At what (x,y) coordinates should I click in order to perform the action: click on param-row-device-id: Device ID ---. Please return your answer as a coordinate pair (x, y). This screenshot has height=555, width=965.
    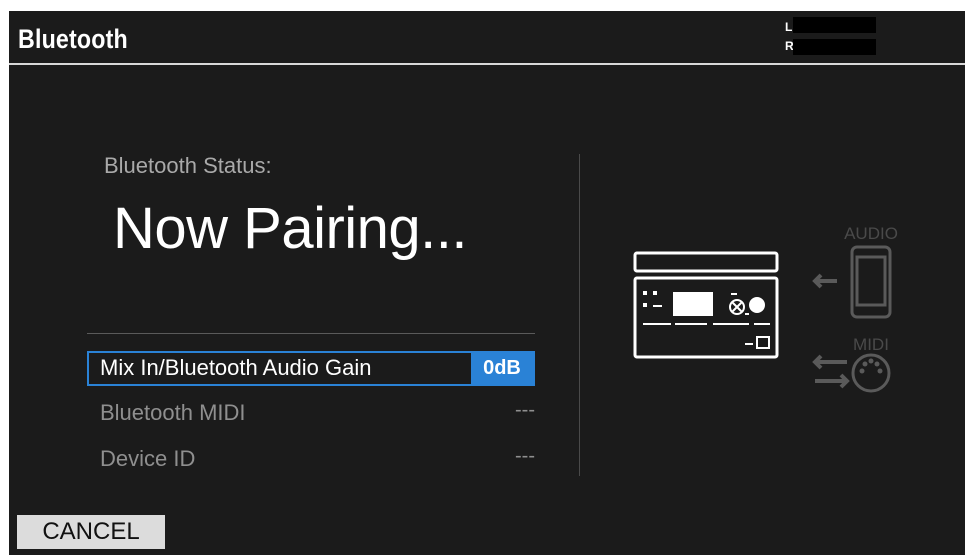
    Looking at the image, I should click on (311, 459).